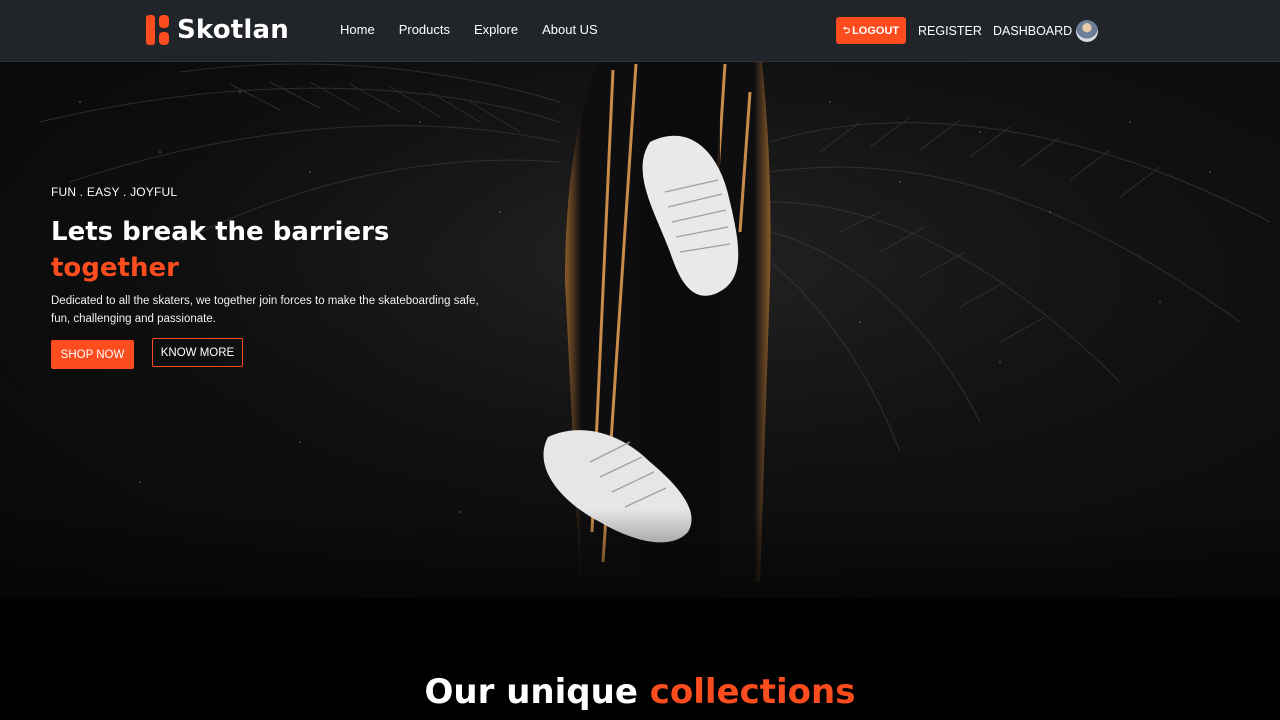 Image resolution: width=1280 pixels, height=720 pixels. What do you see at coordinates (115, 268) in the screenshot?
I see `hero-title-accent: together` at bounding box center [115, 268].